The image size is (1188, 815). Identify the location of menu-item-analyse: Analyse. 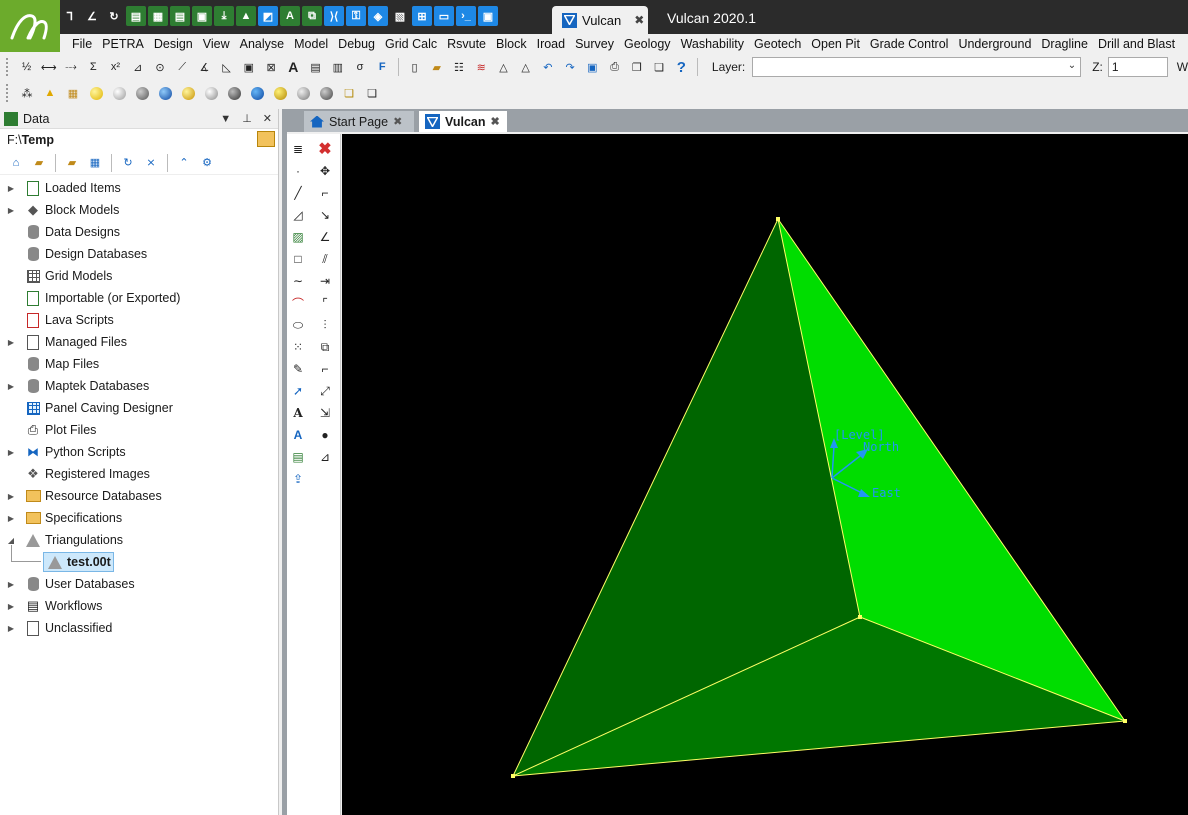
(262, 44).